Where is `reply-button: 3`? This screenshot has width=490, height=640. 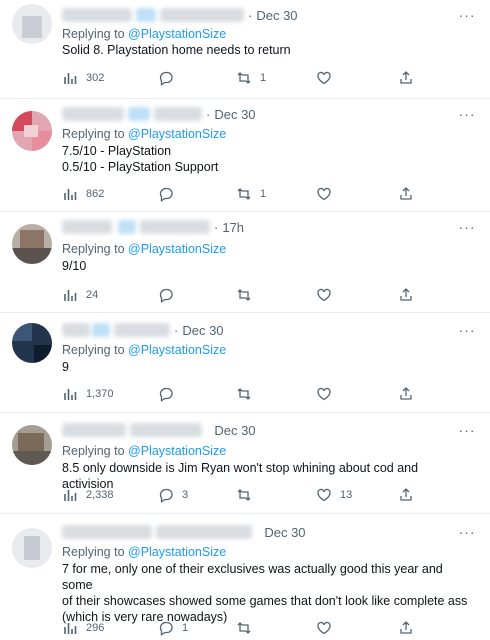
reply-button: 3 is located at coordinates (173, 495).